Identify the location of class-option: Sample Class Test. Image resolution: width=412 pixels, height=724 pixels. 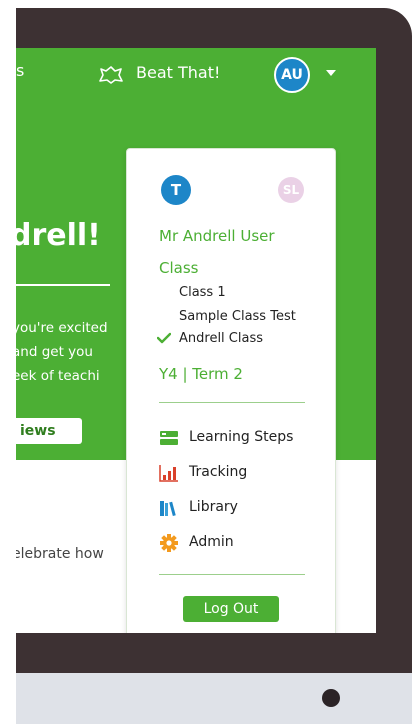
(237, 316).